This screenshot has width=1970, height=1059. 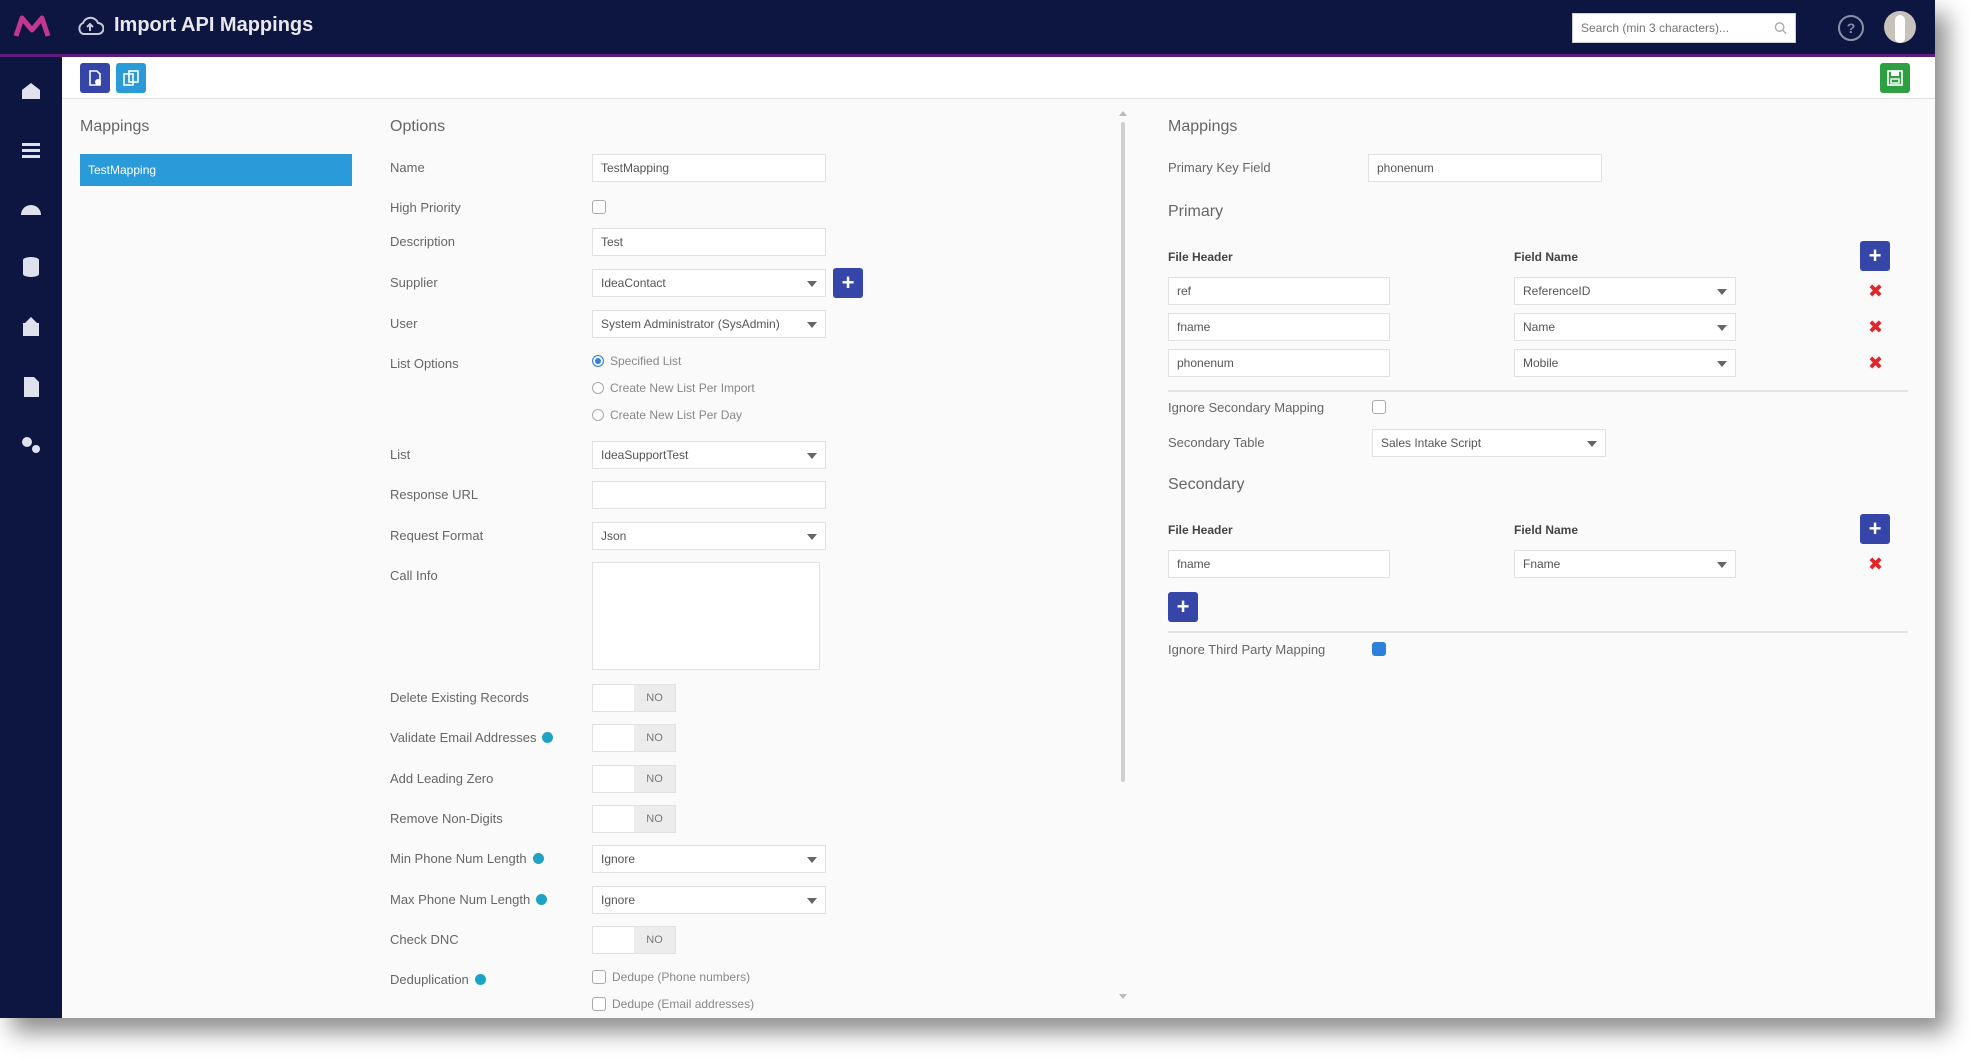 What do you see at coordinates (1123, 113) in the screenshot?
I see `scroll-up-arrow-icon` at bounding box center [1123, 113].